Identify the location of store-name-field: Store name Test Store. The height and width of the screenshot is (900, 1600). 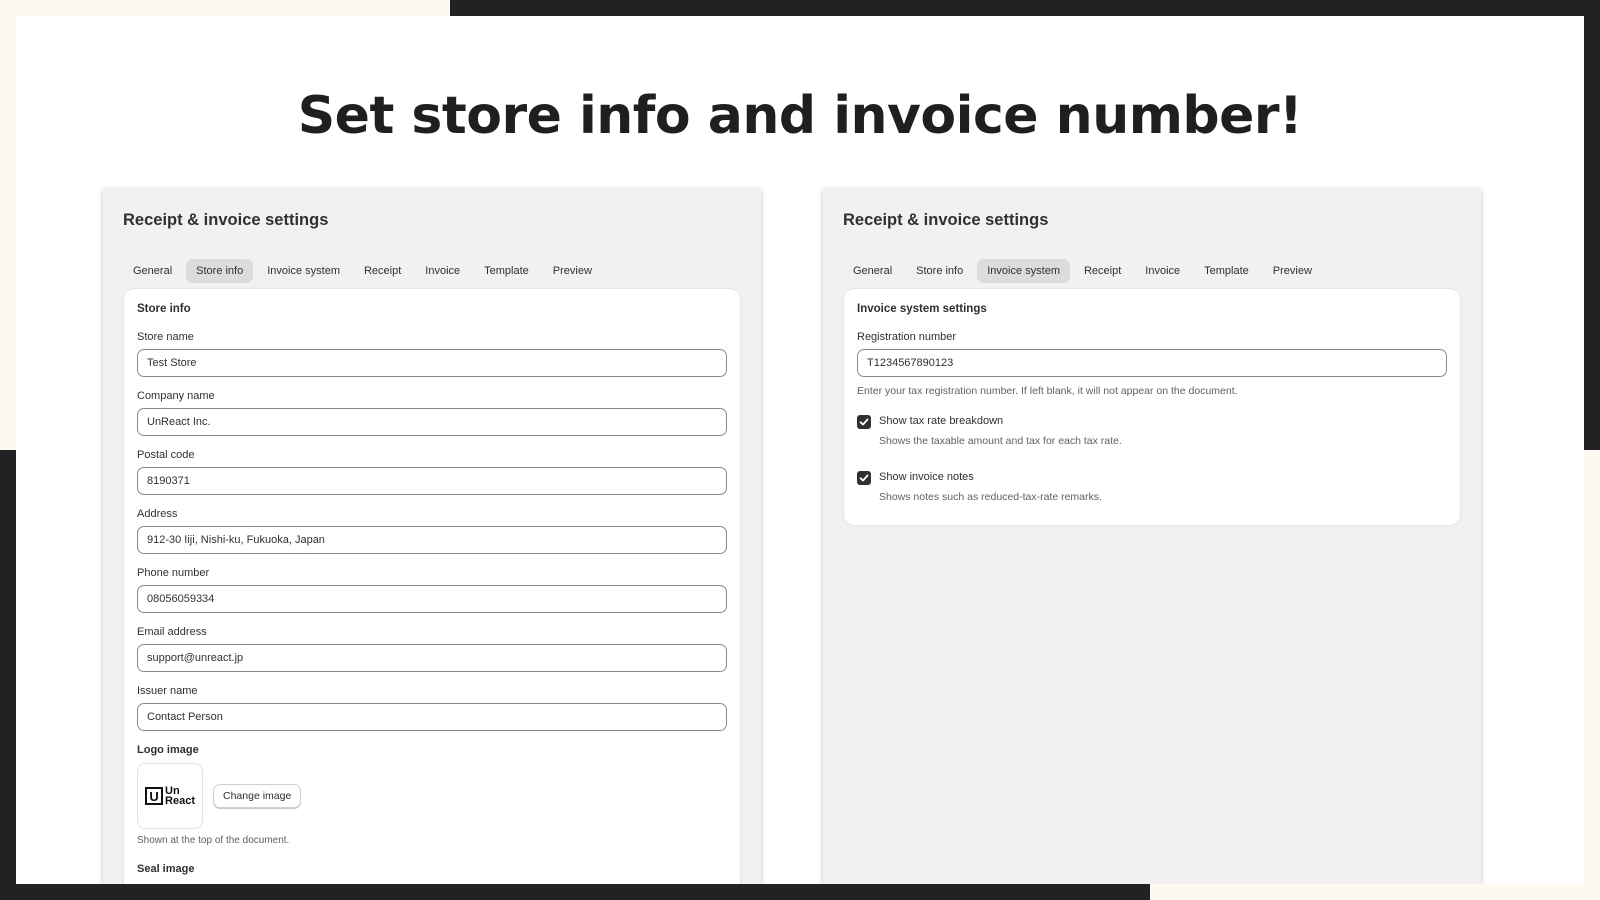
(432, 354).